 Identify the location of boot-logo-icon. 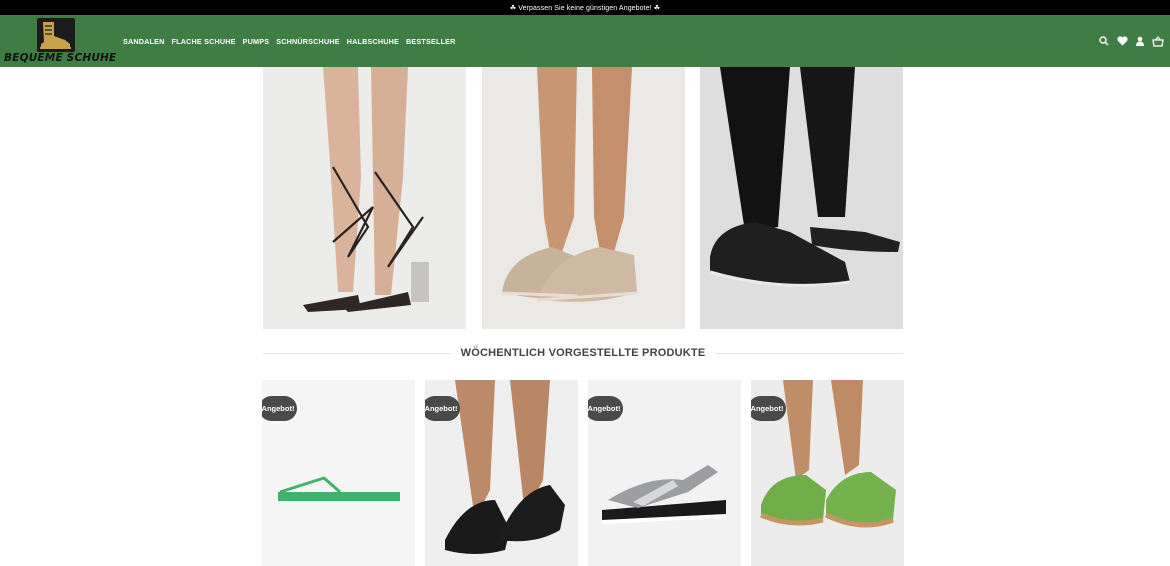
(56, 35).